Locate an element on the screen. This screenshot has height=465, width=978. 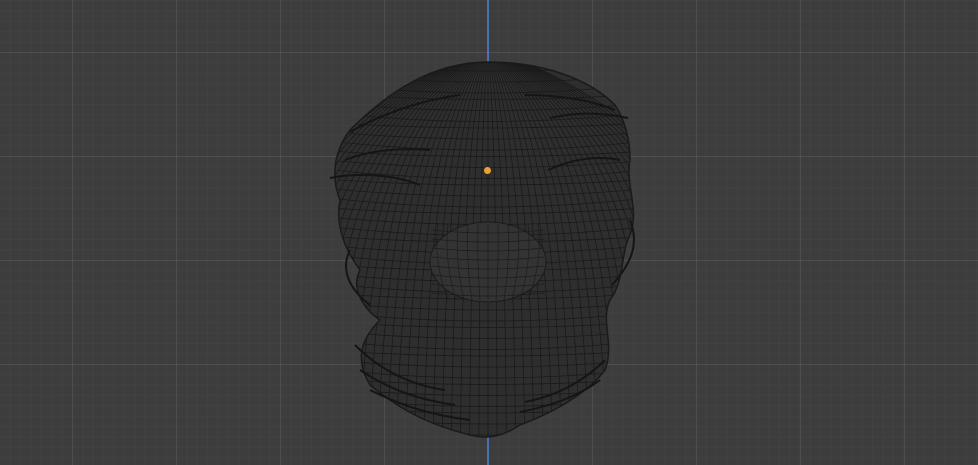
object-origin-dot is located at coordinates (487, 170).